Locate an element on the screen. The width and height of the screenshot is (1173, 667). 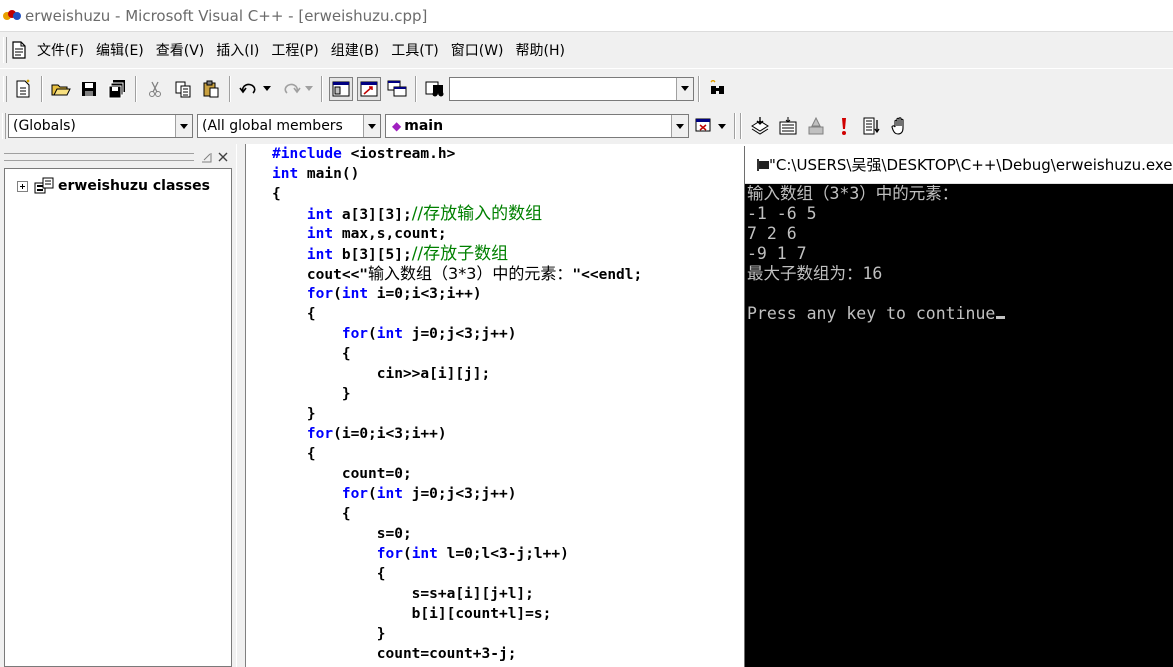
search-binoculars-button is located at coordinates (718, 89).